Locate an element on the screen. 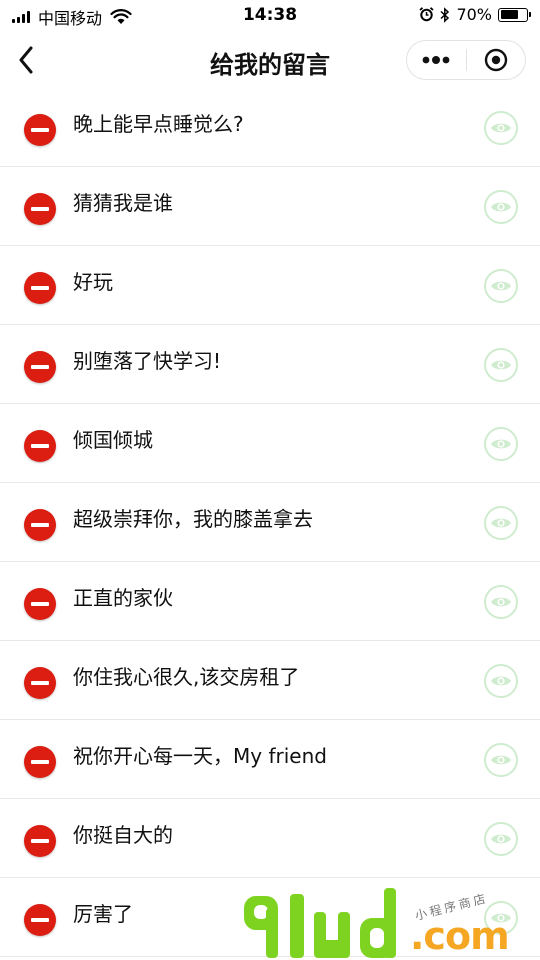 This screenshot has width=540, height=960. status-right: 70% is located at coordinates (475, 14).